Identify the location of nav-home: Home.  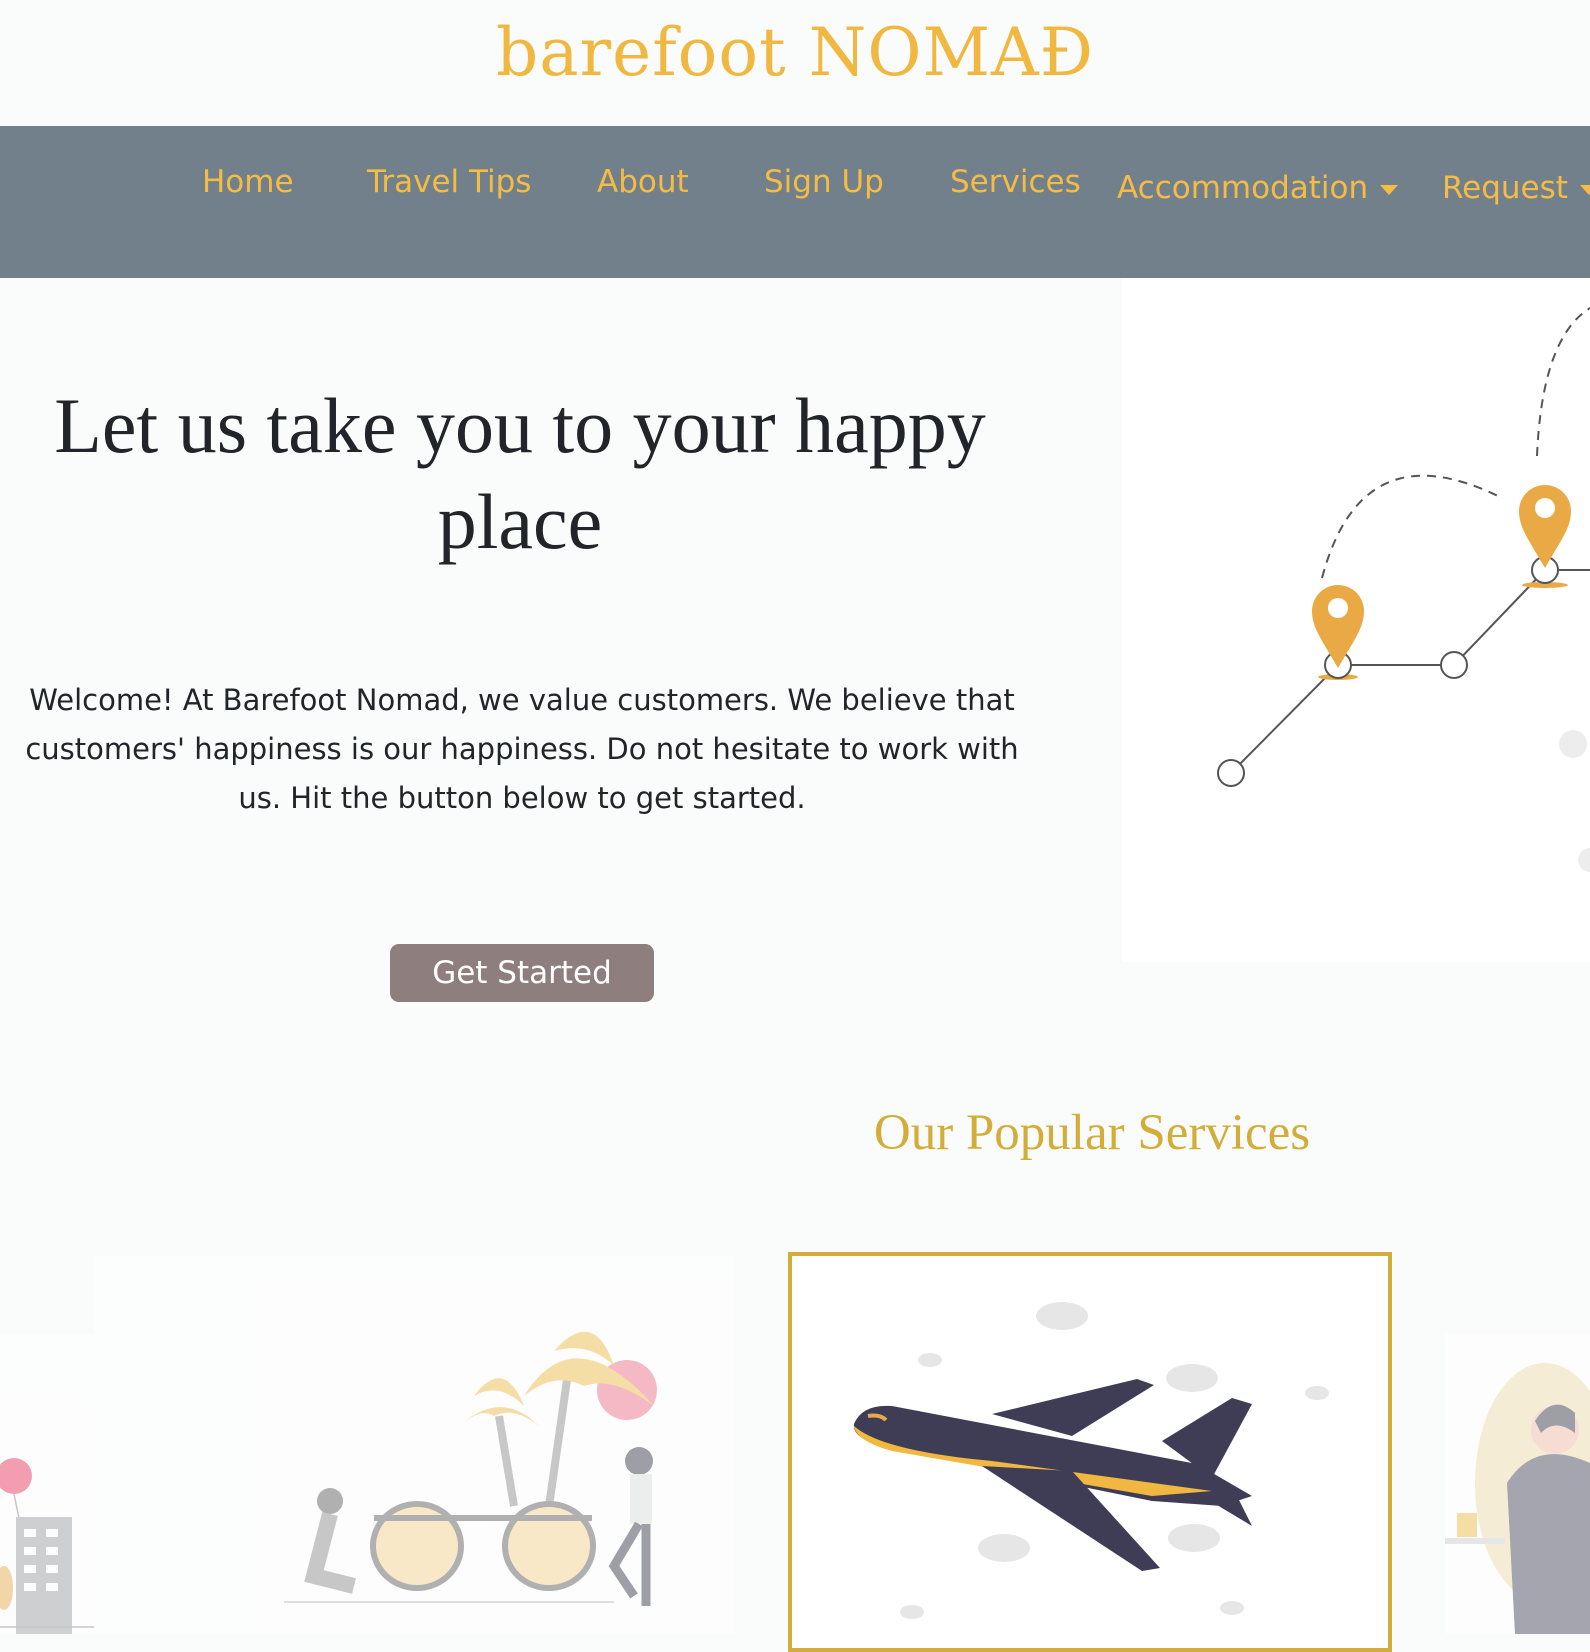
(248, 182).